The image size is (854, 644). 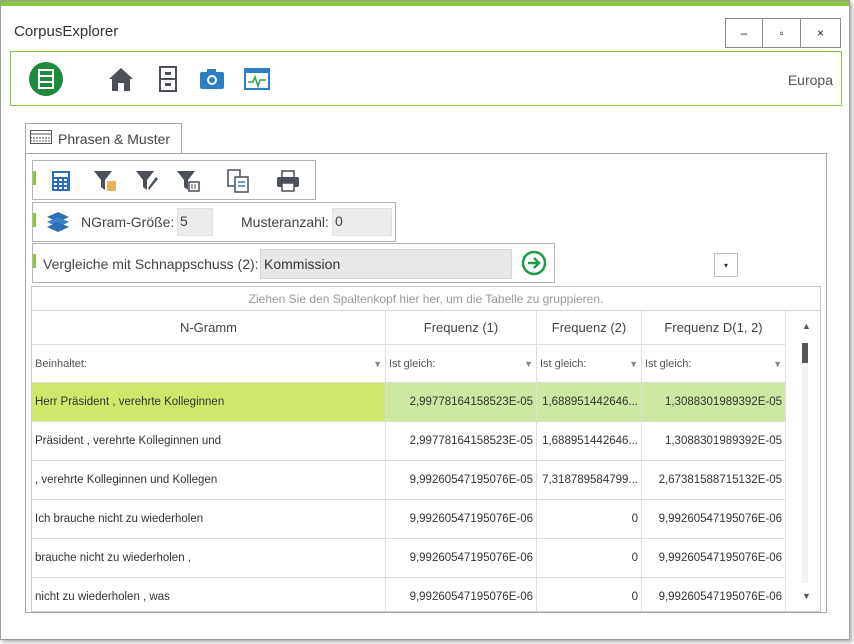 I want to click on ngram-size-input: 5, so click(x=195, y=222).